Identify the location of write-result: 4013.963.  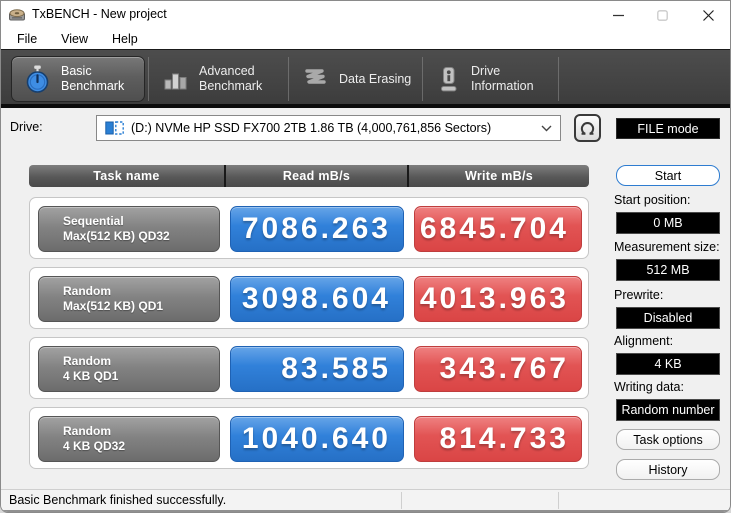
(498, 299).